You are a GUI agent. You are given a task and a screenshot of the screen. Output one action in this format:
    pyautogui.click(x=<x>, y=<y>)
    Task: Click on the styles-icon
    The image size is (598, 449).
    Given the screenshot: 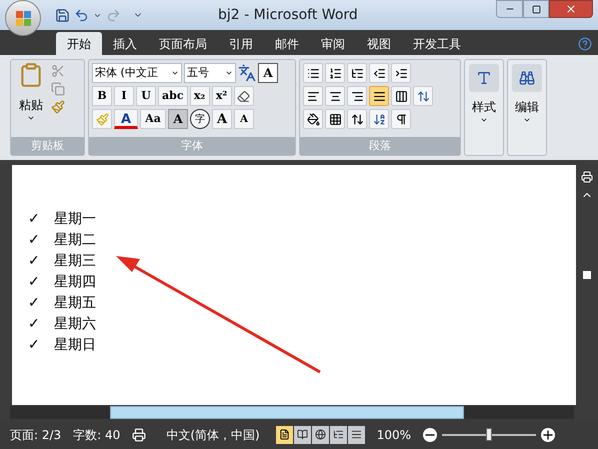 What is the action you would take?
    pyautogui.click(x=484, y=78)
    